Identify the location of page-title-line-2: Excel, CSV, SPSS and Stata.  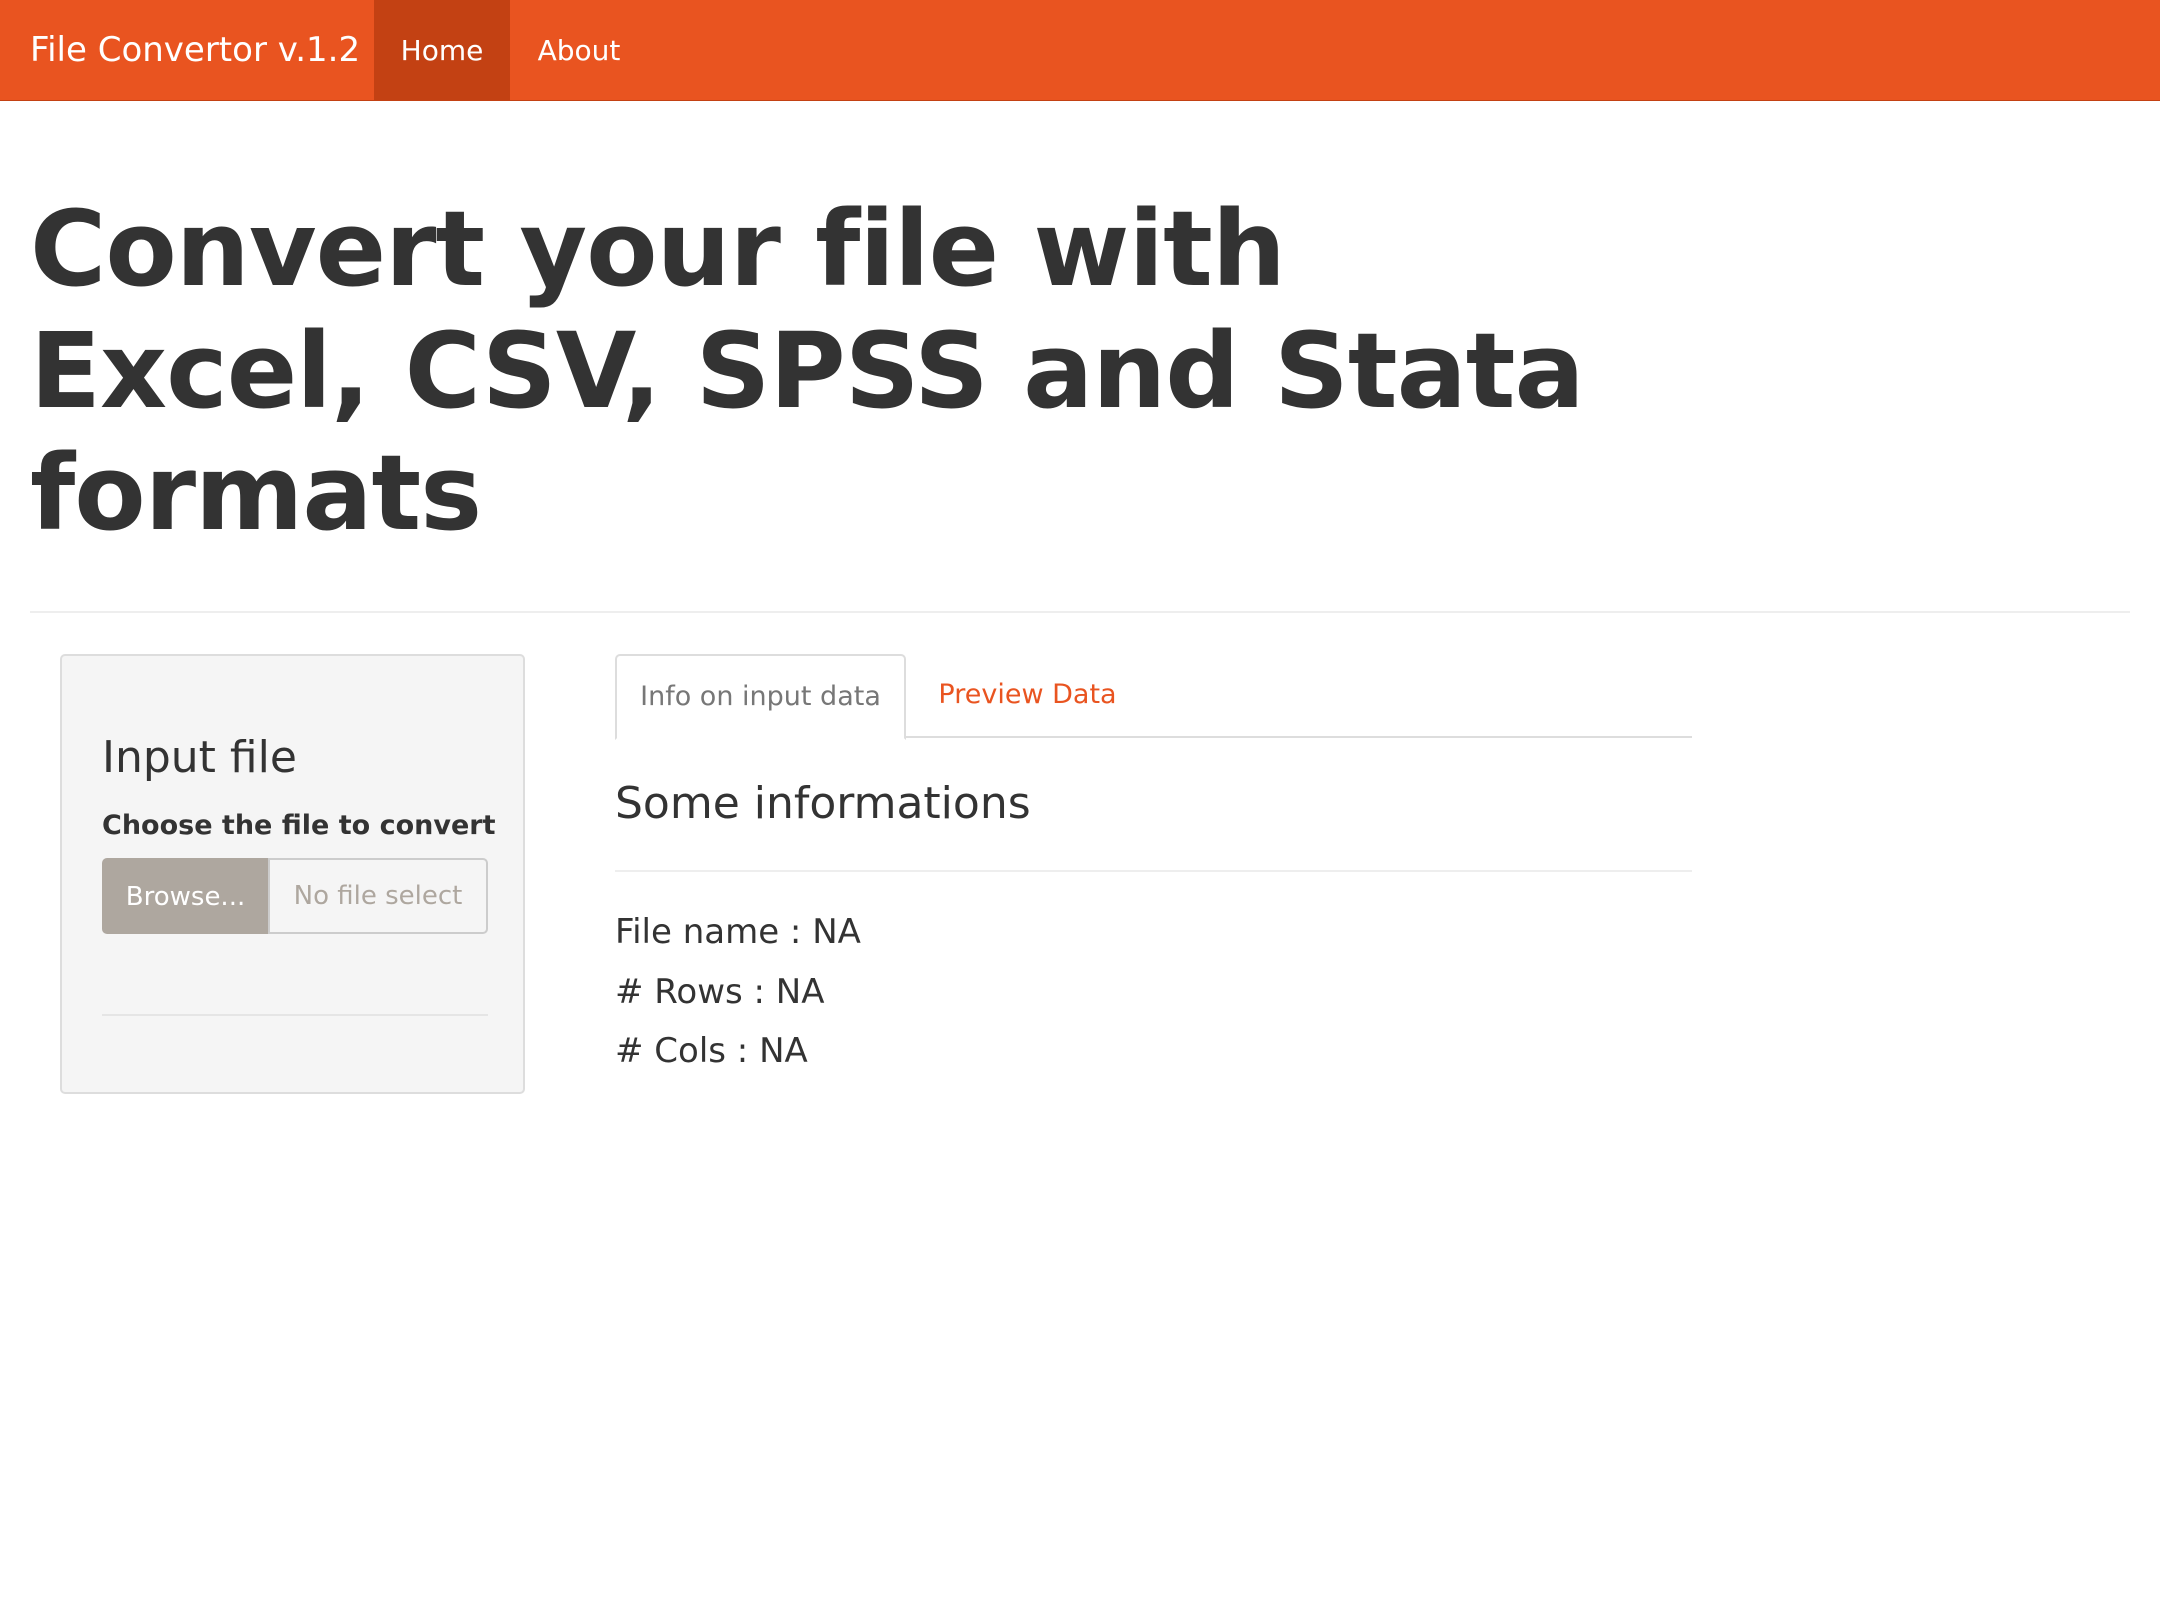
(807, 371).